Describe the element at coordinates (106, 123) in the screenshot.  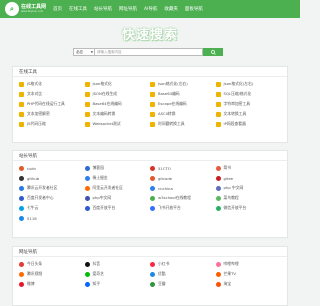
I see `link-label: Websocket测试` at that location.